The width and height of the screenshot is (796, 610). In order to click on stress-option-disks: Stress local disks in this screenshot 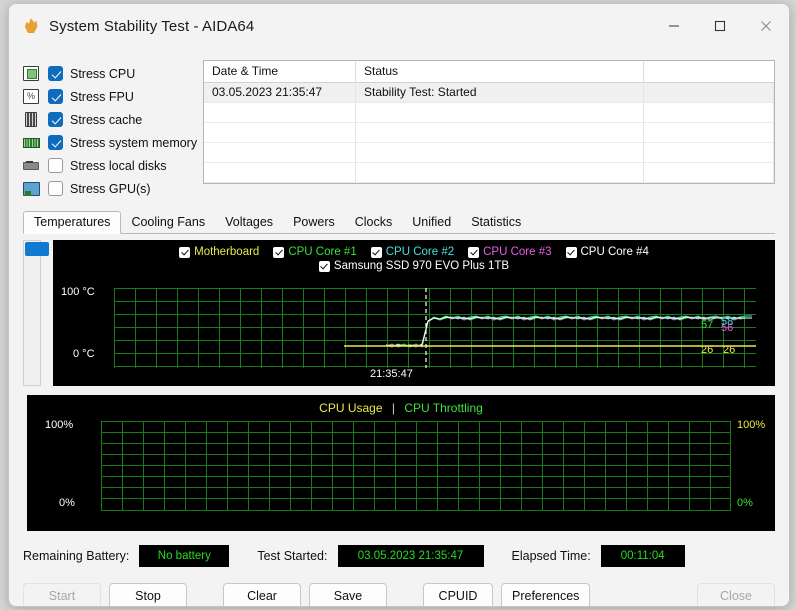, I will do `click(109, 165)`.